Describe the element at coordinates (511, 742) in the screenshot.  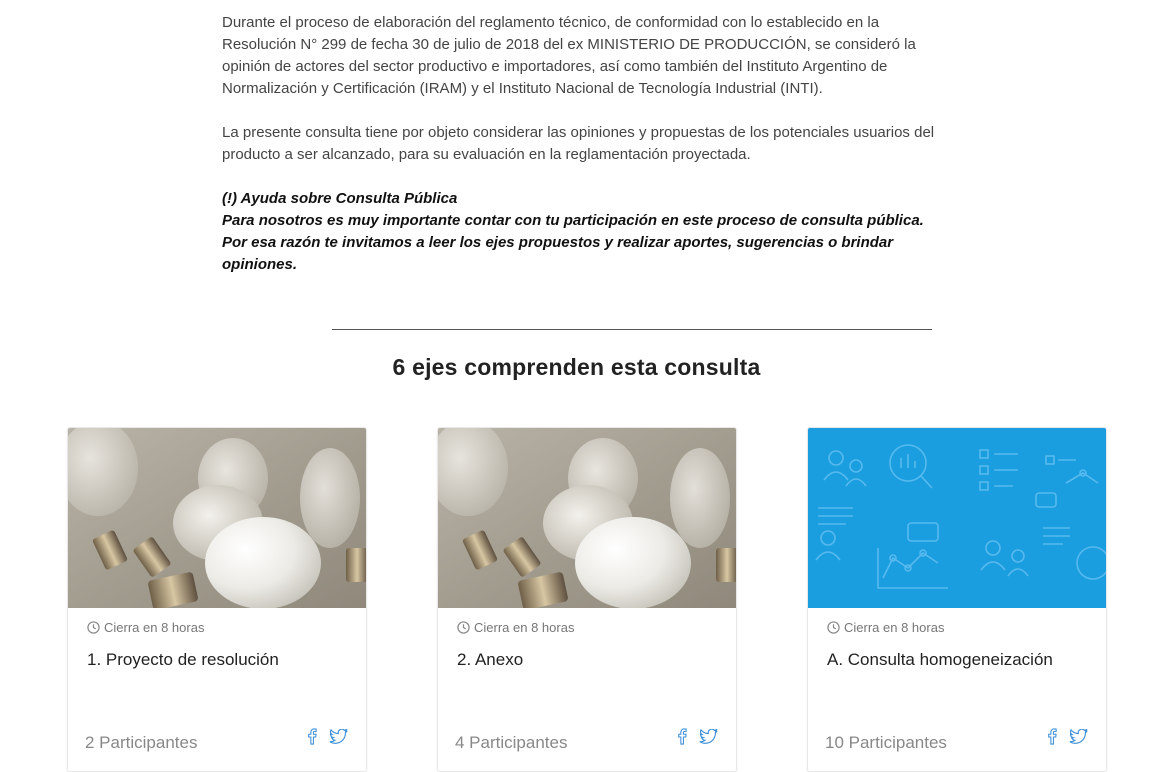
I see `participants-count: 4 Participantes` at that location.